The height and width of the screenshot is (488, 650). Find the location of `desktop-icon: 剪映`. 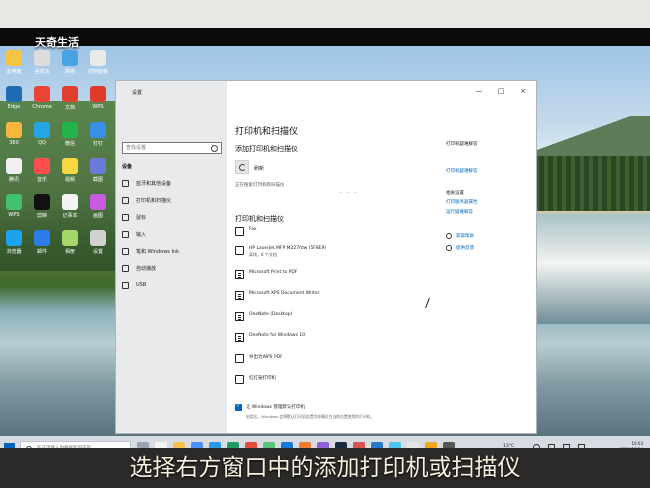

desktop-icon: 剪映 is located at coordinates (42, 209).